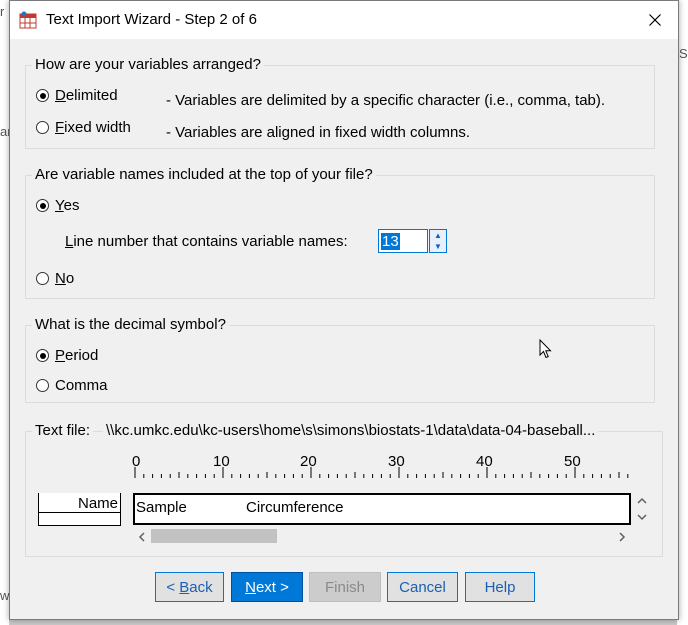 This screenshot has width=688, height=625. I want to click on finish-label: Finish, so click(344, 587).